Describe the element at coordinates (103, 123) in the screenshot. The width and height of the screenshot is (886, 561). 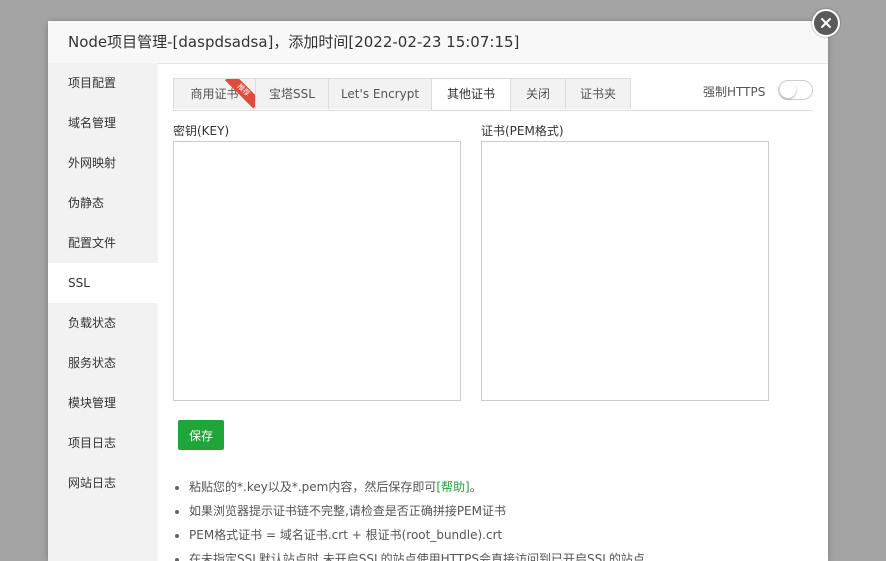
I see `sidebar-item-domain-management: 域名管理` at that location.